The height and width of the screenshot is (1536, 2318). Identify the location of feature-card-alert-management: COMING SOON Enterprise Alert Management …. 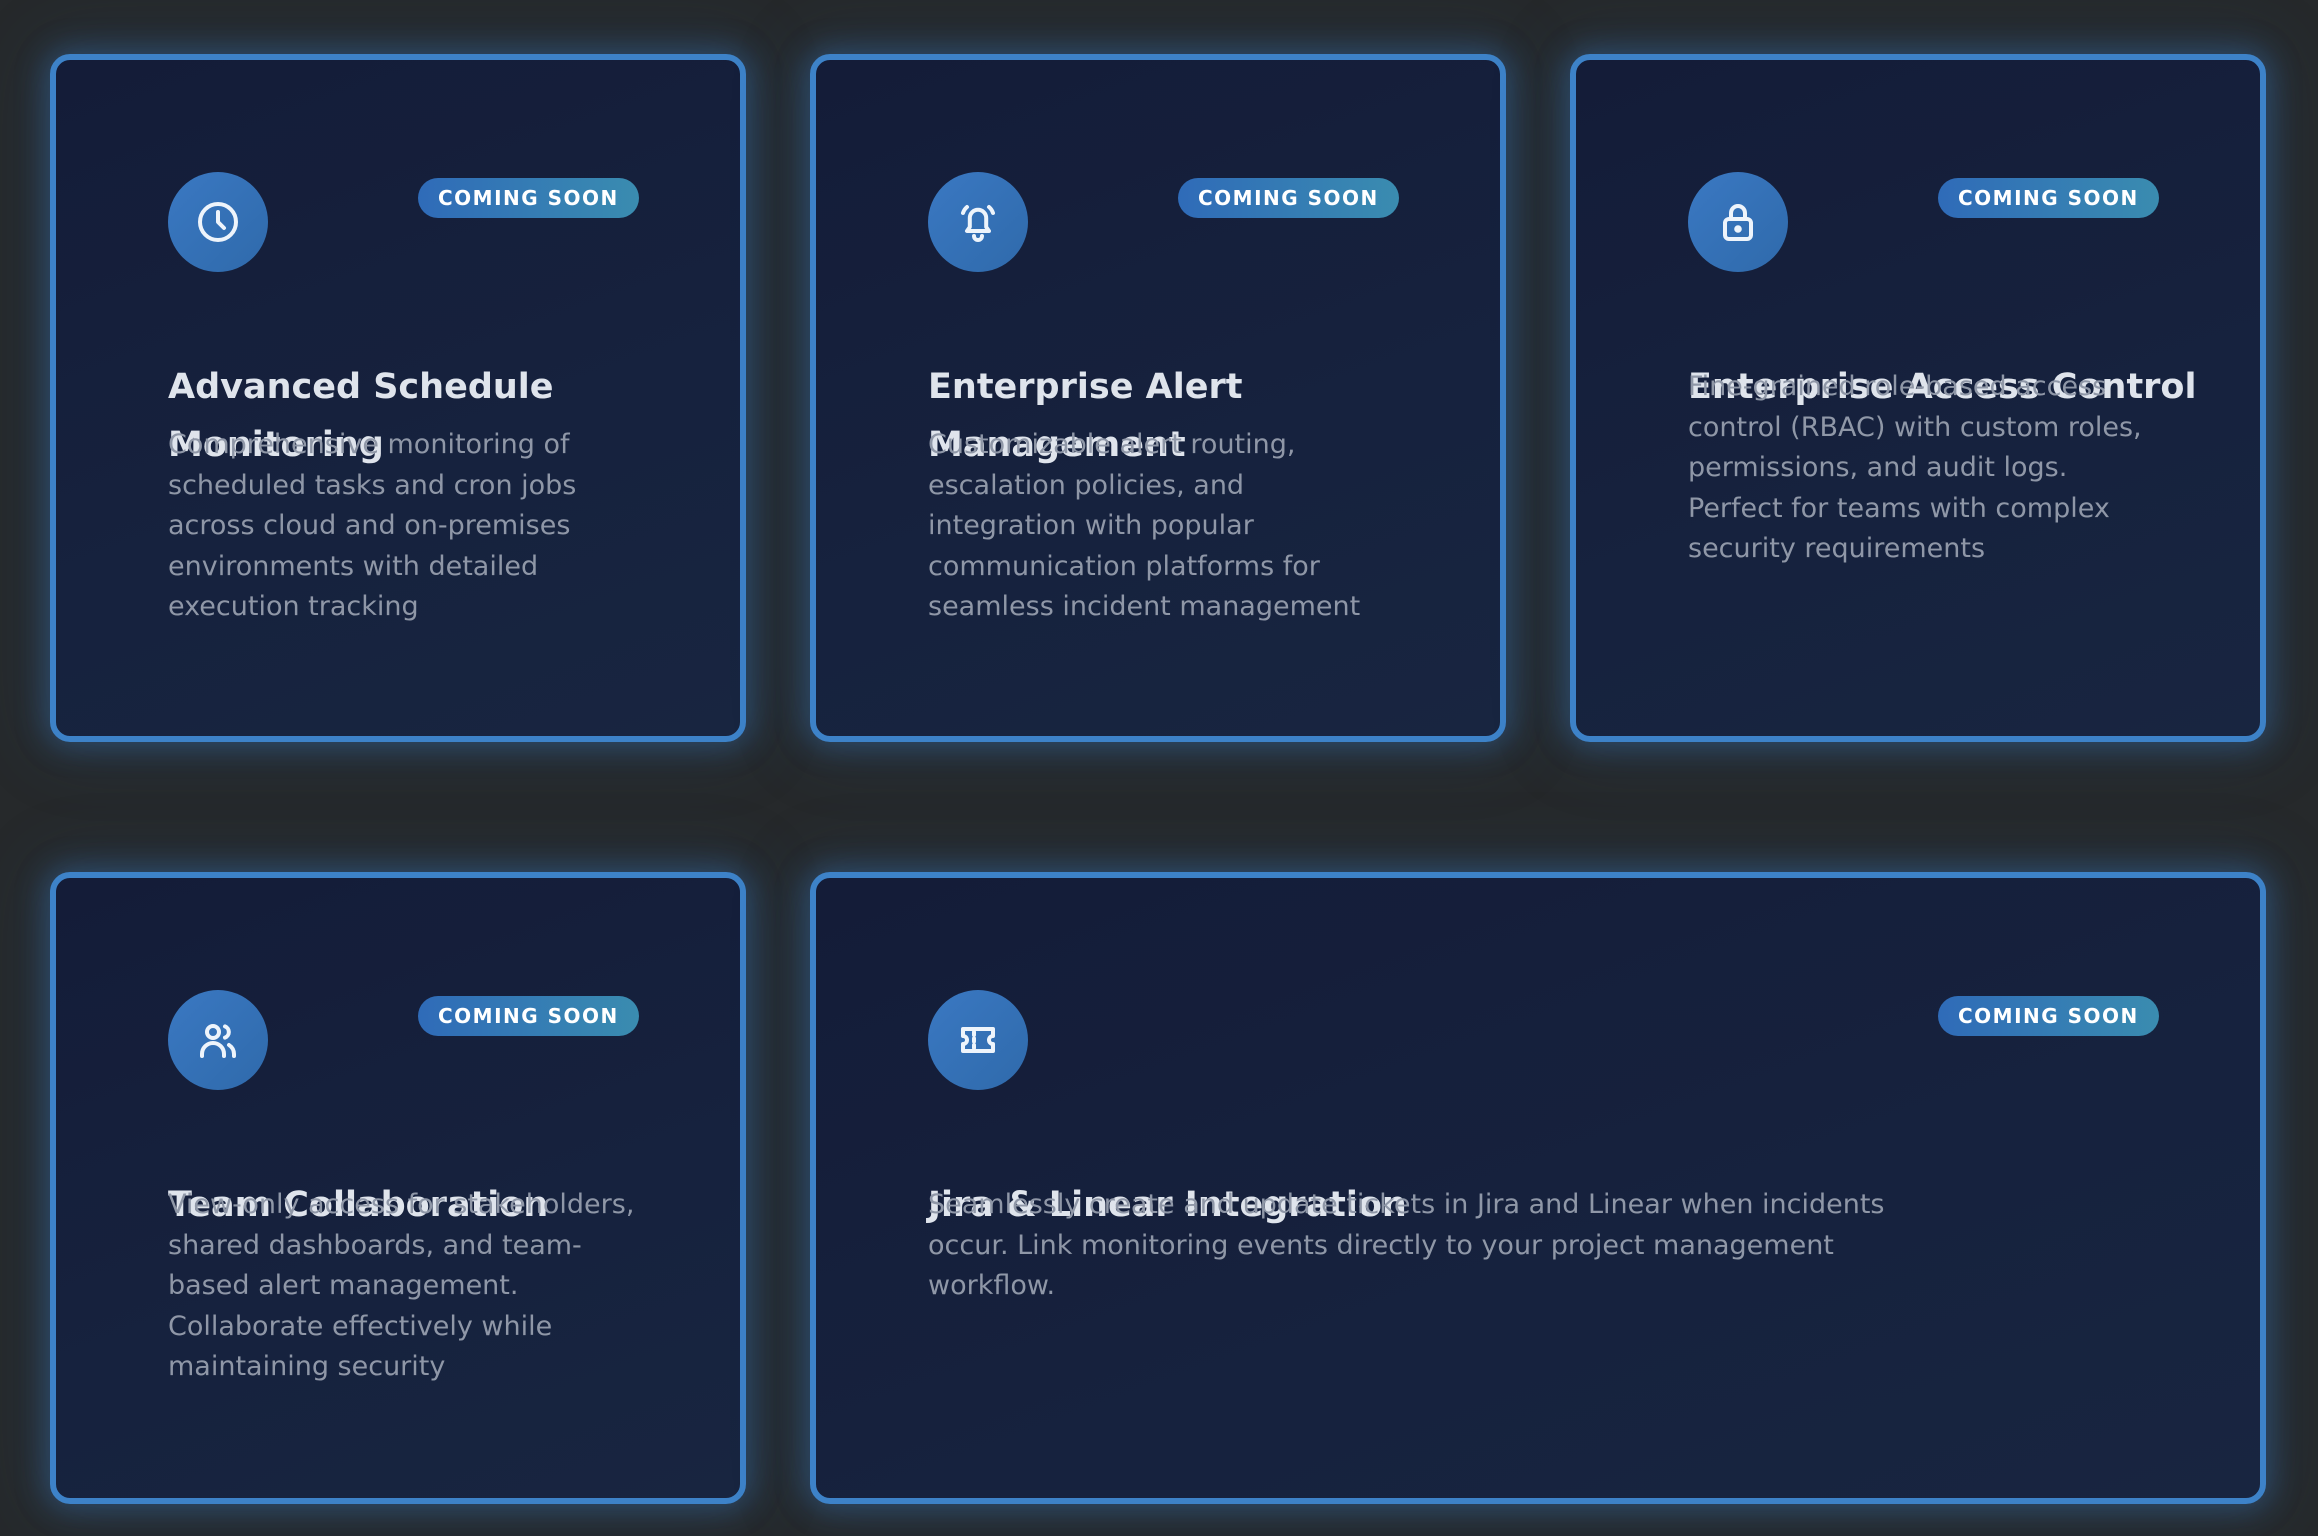
(1158, 398).